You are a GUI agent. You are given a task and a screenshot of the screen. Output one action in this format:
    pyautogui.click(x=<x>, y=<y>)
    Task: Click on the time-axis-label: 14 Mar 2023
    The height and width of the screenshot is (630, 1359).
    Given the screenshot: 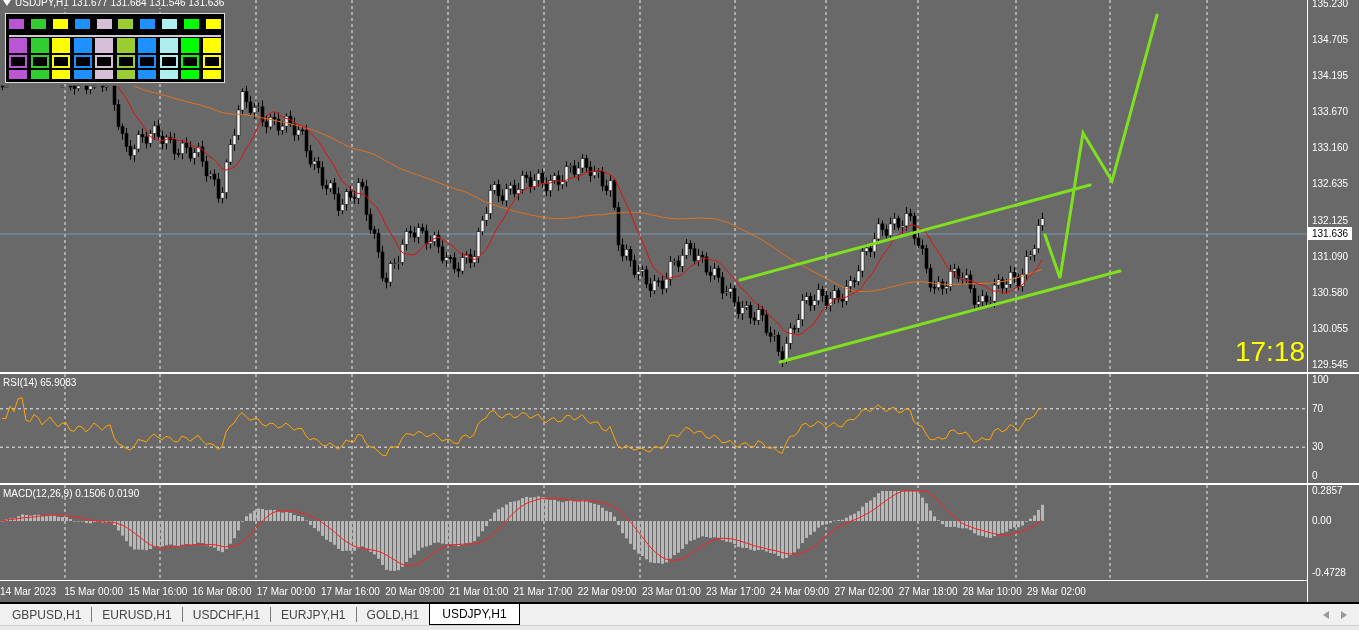 What is the action you would take?
    pyautogui.click(x=29, y=591)
    